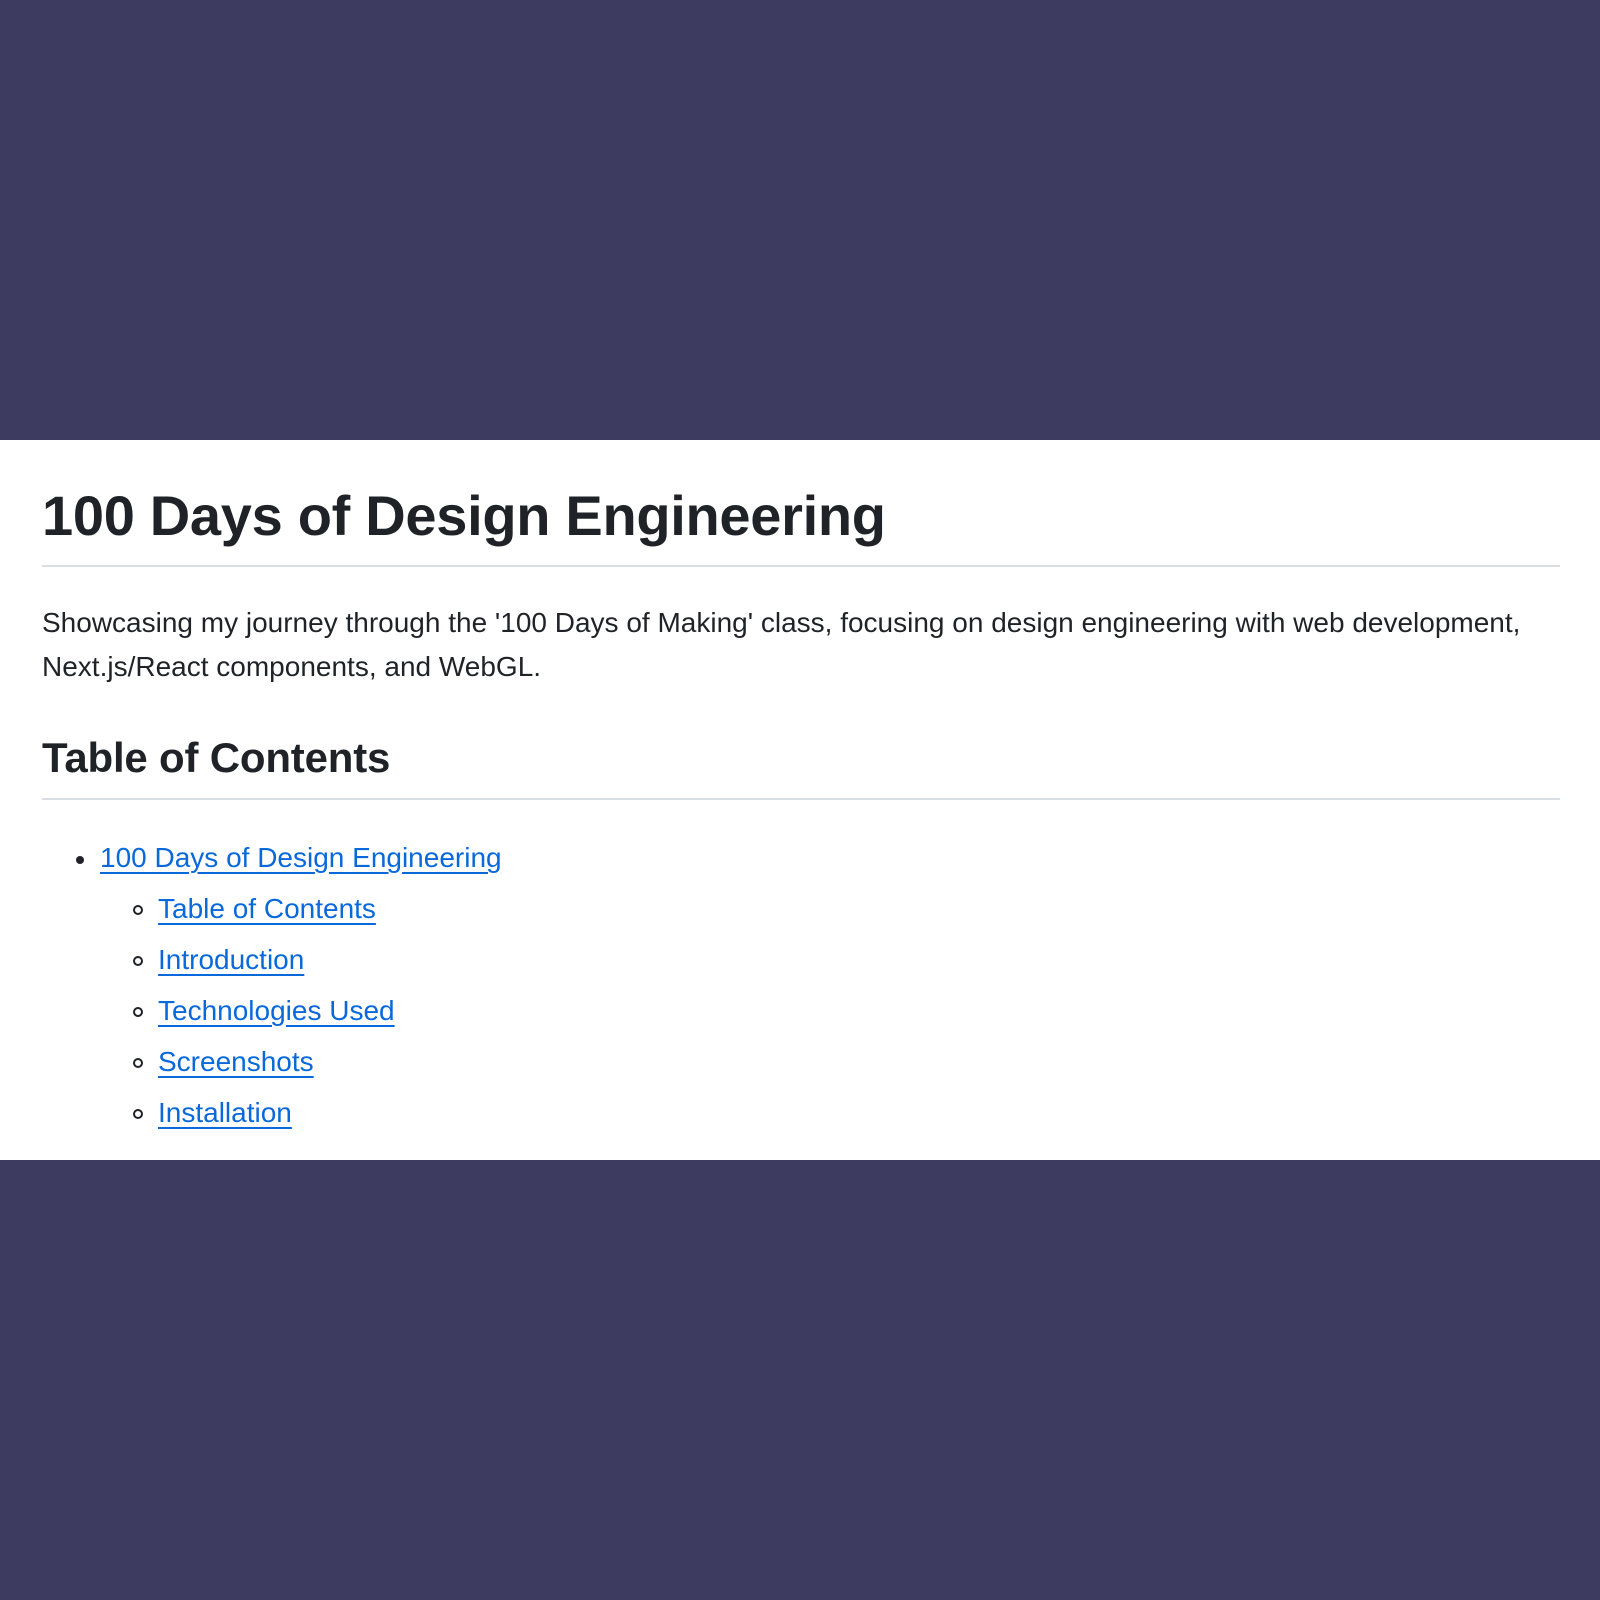 This screenshot has width=1600, height=1600. What do you see at coordinates (236, 1061) in the screenshot?
I see `toc-link-screenshots: Screenshots` at bounding box center [236, 1061].